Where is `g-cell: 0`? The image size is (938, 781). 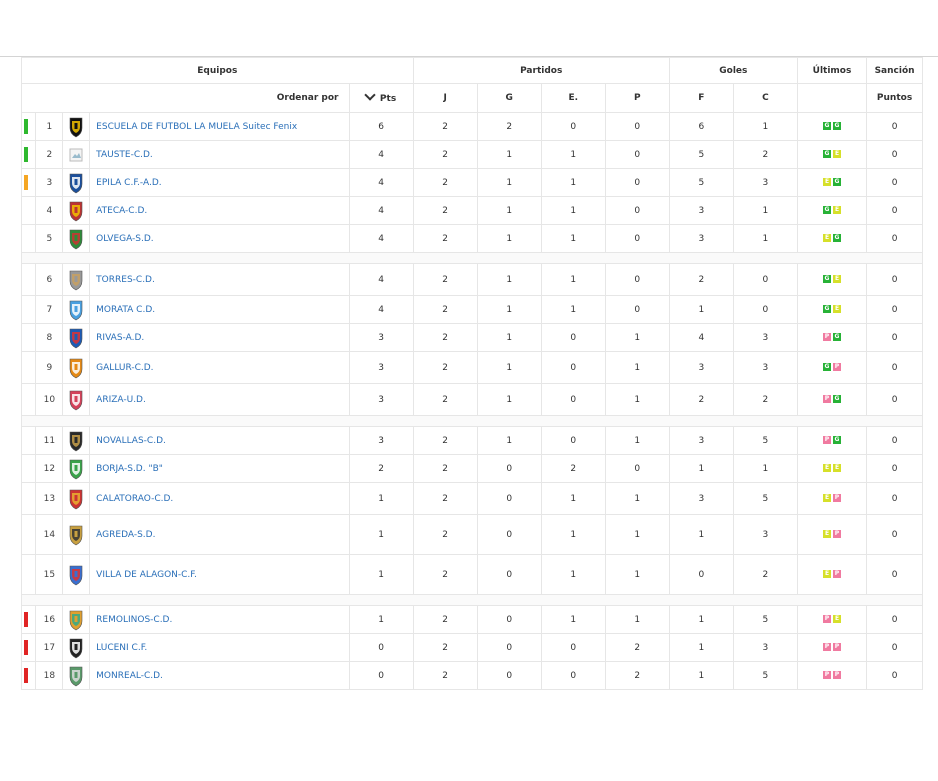
g-cell: 0 is located at coordinates (509, 647).